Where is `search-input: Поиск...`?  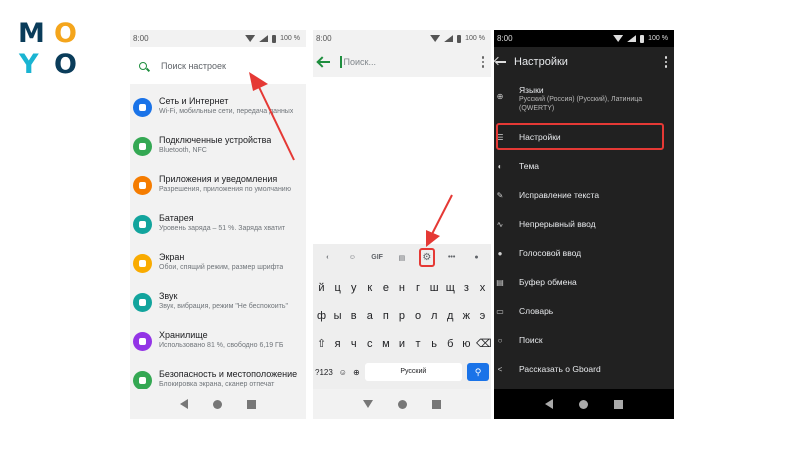 search-input: Поиск... is located at coordinates (413, 62).